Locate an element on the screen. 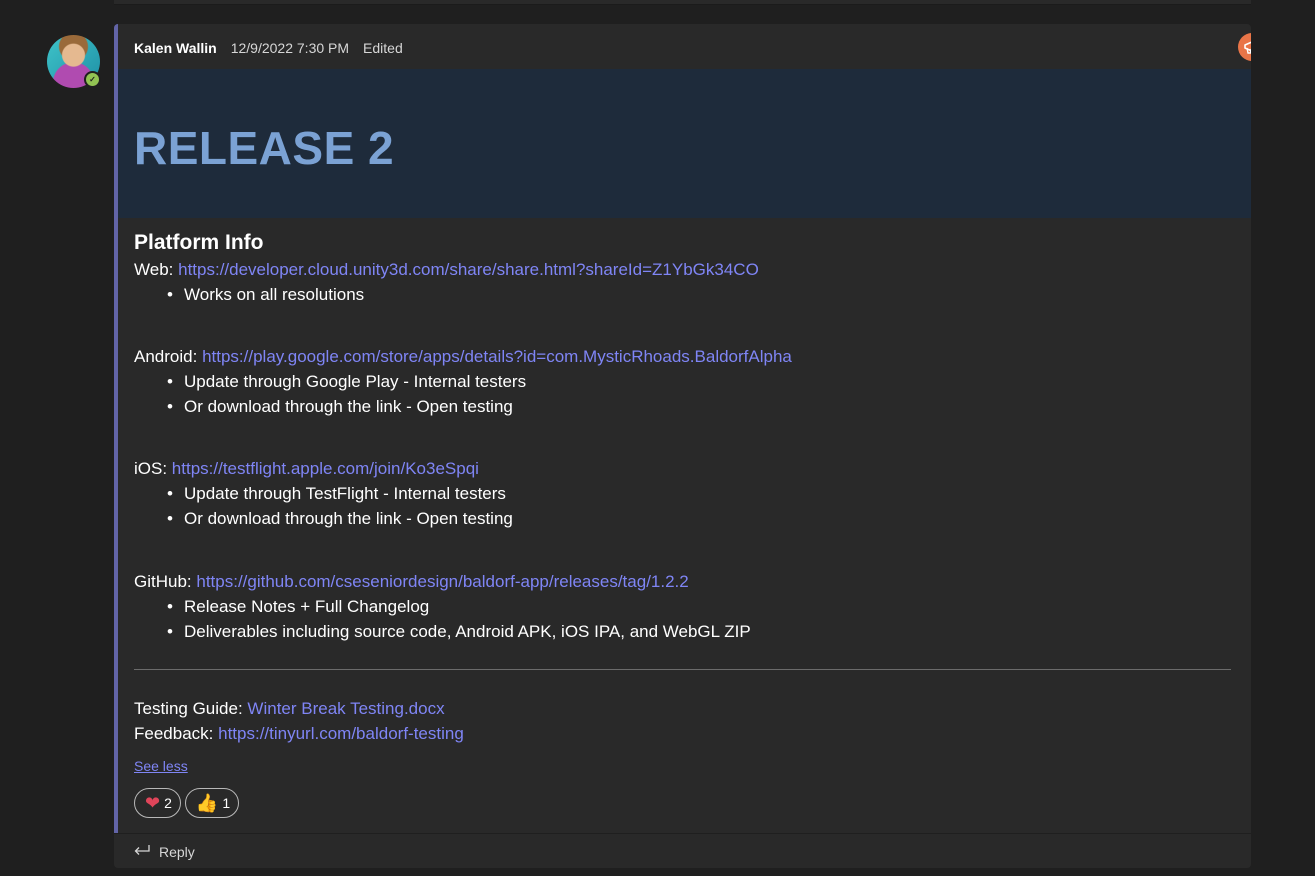 This screenshot has width=1315, height=876. heart-reaction-button: ❤ 2 is located at coordinates (157, 803).